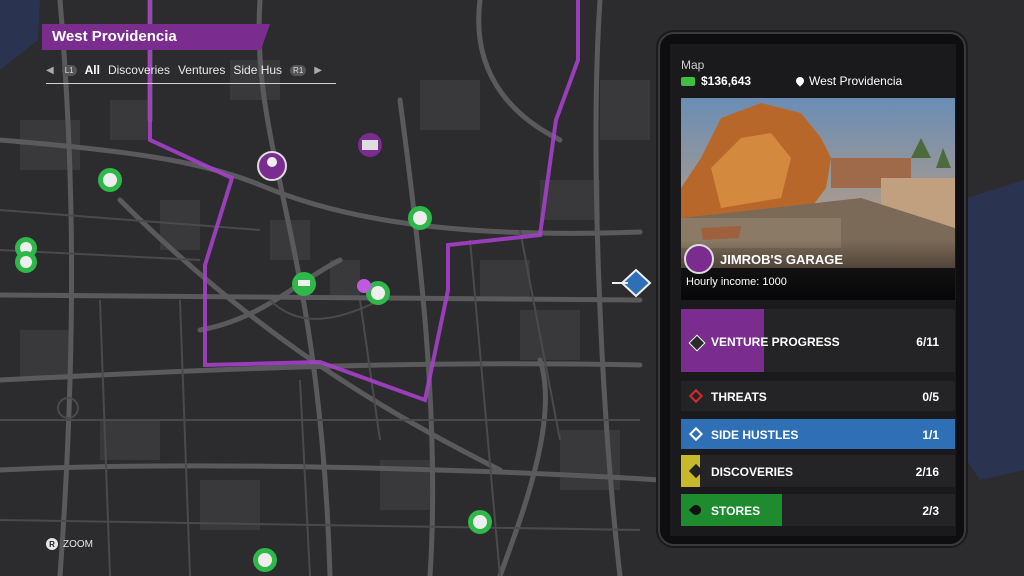 Image resolution: width=1024 pixels, height=576 pixels. I want to click on garage-venture-marker, so click(272, 166).